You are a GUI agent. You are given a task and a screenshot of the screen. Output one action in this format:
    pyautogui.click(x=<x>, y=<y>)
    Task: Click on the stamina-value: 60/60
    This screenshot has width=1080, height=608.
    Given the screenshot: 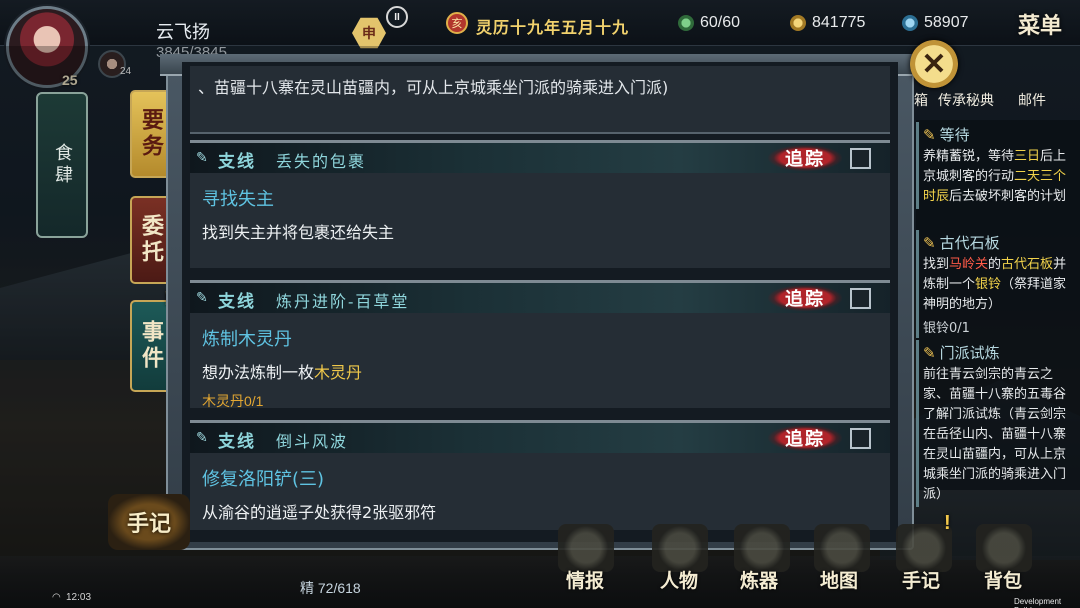 What is the action you would take?
    pyautogui.click(x=720, y=22)
    